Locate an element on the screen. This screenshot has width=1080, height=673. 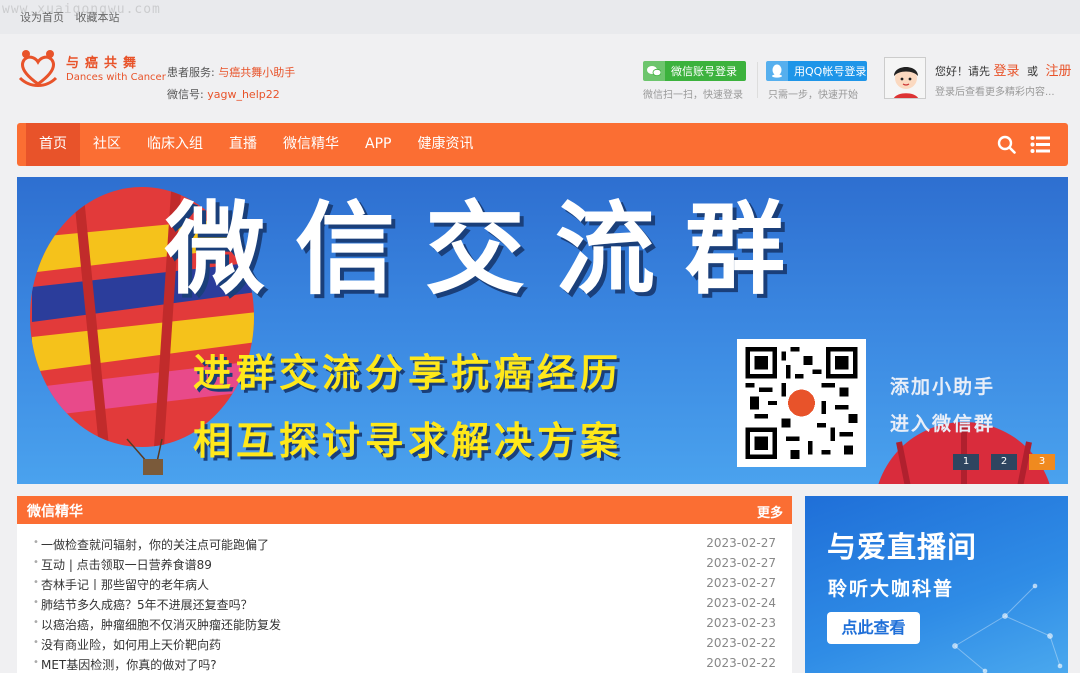
search-icon is located at coordinates (1006, 144).